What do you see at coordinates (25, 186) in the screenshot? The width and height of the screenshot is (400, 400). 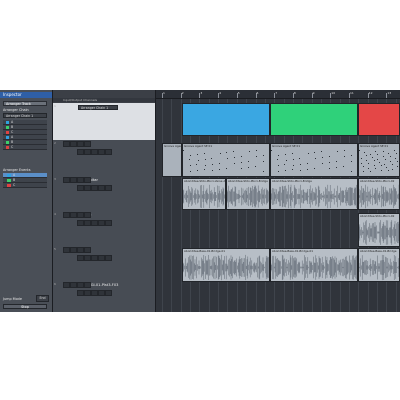 I see `arranger-event-item: C` at bounding box center [25, 186].